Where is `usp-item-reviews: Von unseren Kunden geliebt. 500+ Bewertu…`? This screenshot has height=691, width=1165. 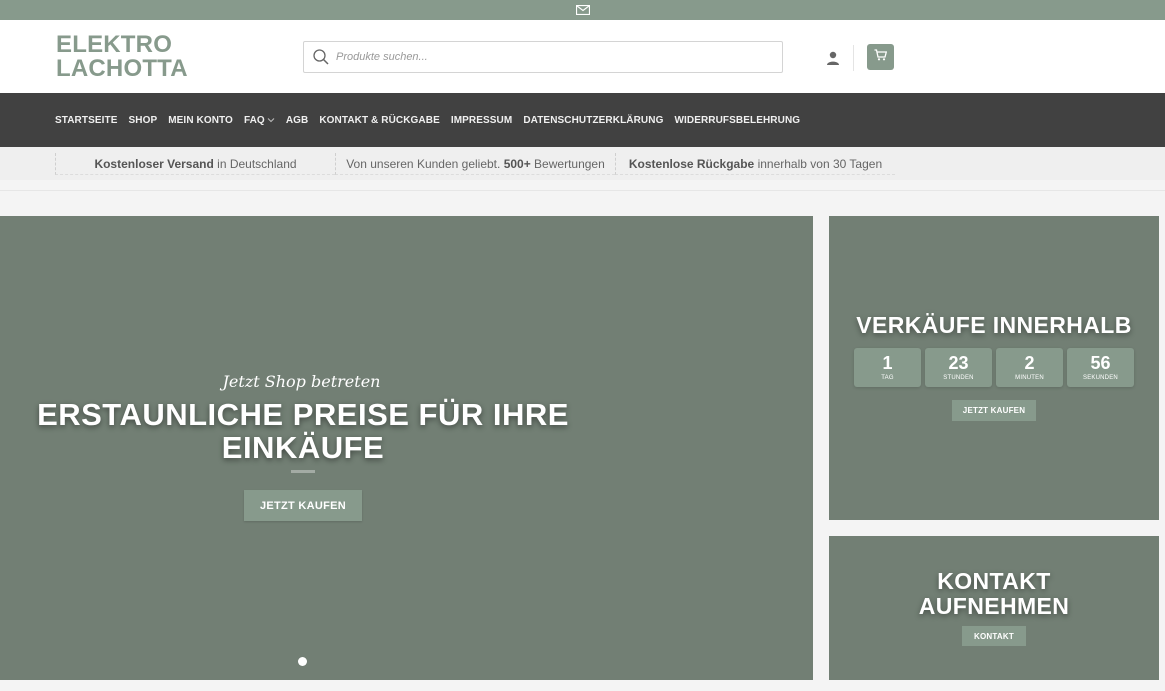 usp-item-reviews: Von unseren Kunden geliebt. 500+ Bewertu… is located at coordinates (475, 164).